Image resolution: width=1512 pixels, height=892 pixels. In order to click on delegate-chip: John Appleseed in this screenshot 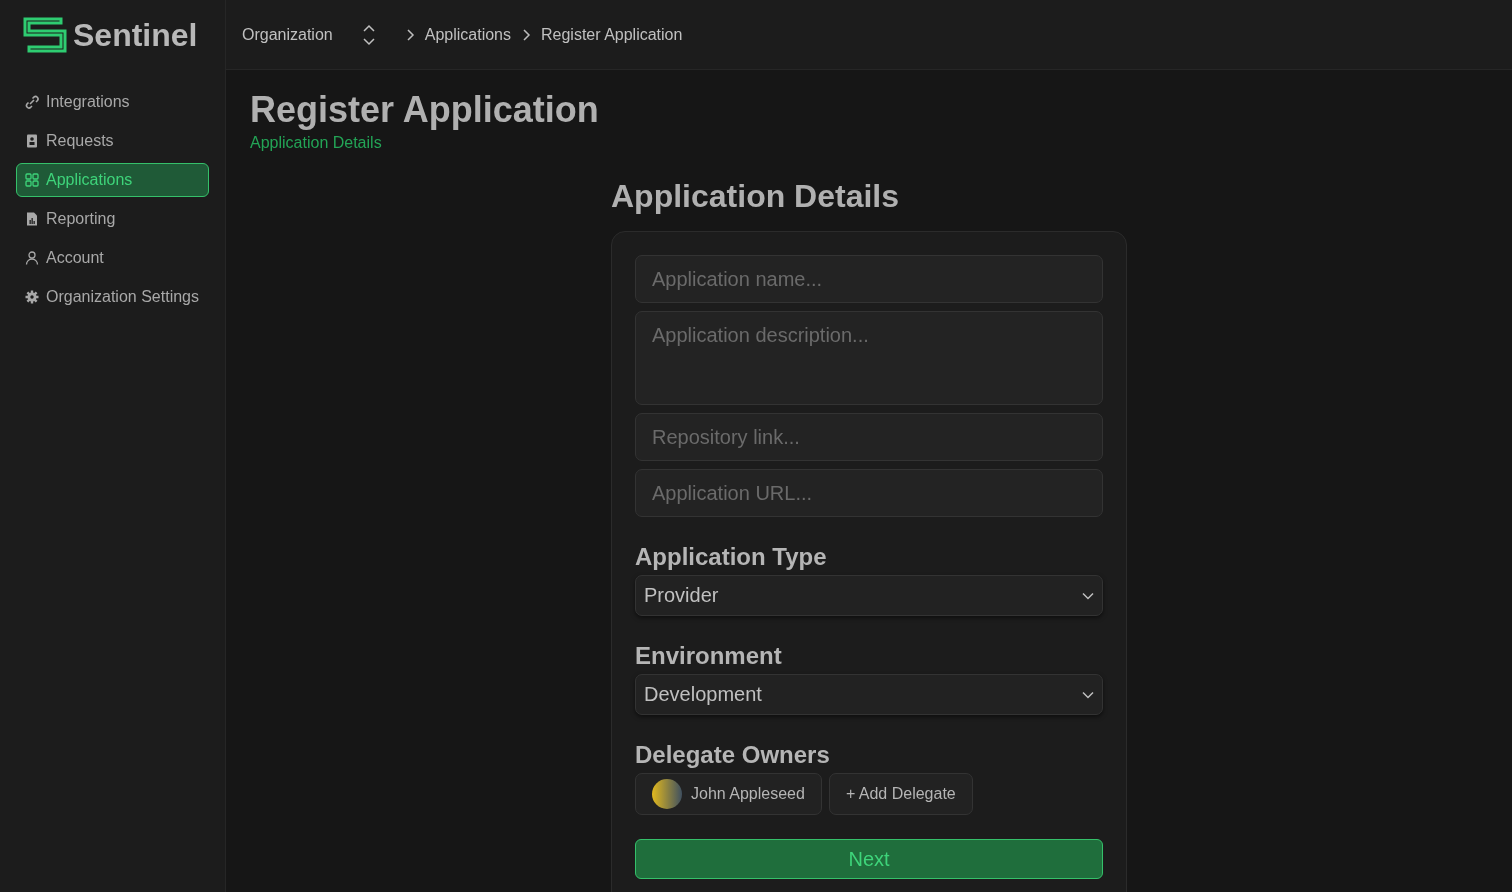, I will do `click(728, 794)`.